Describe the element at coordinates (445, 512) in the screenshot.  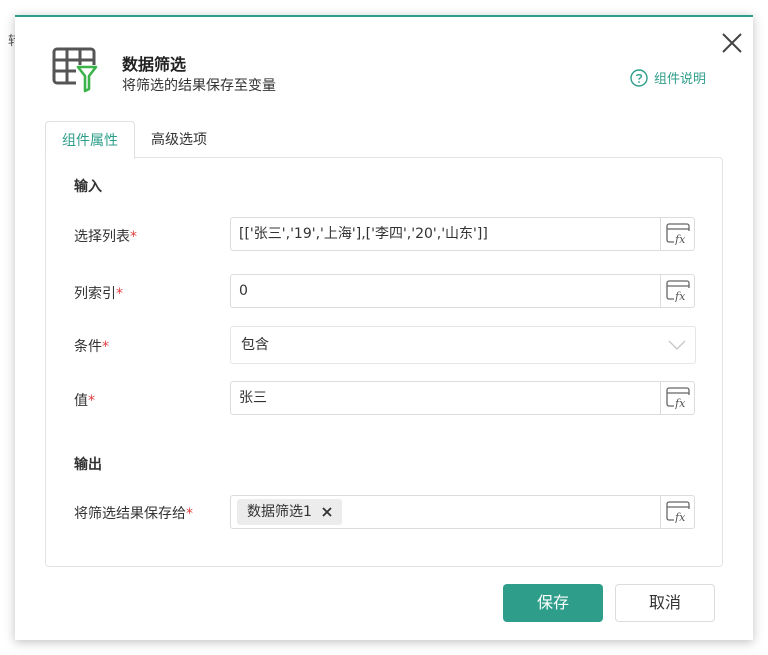
I see `save-to-variable-input: 数据筛选1` at that location.